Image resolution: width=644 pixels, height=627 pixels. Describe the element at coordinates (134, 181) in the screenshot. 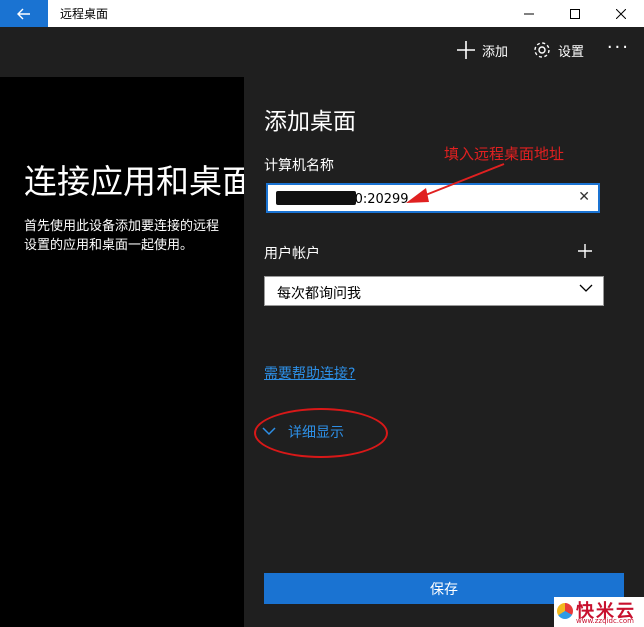

I see `welcome-title: 连接应用和桌面` at that location.